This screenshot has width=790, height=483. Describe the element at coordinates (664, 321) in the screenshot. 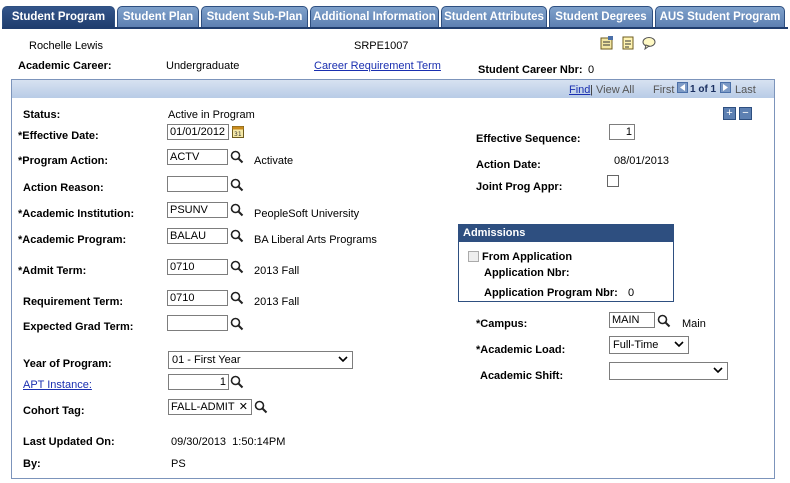

I see `lookup-campus-icon` at that location.